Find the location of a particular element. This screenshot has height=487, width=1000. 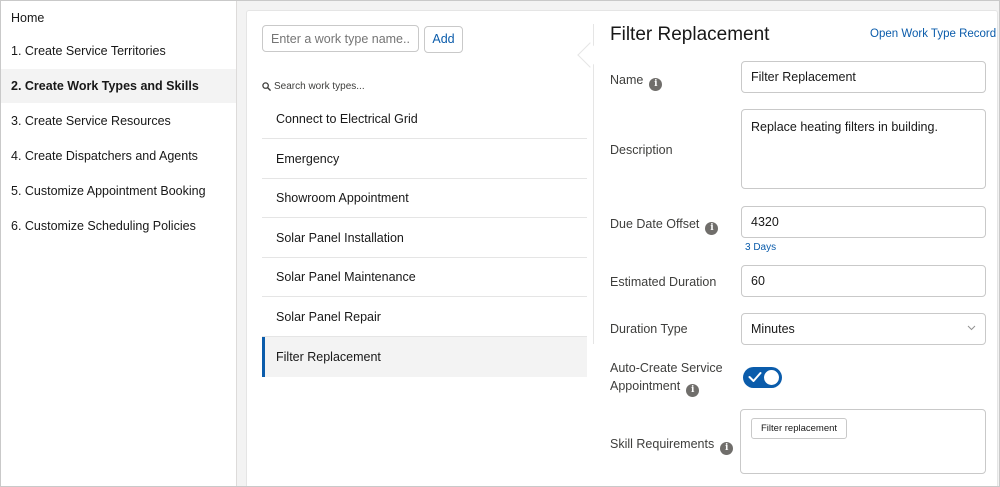

skill-requirements-label-text: Skill Requirements is located at coordinates (662, 444).